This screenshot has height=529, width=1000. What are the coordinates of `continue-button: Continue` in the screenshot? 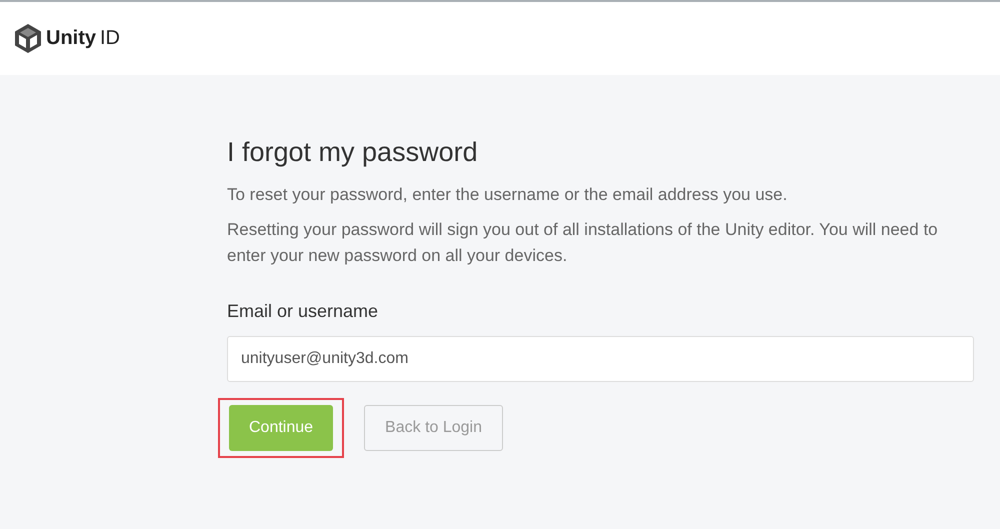 It's located at (281, 428).